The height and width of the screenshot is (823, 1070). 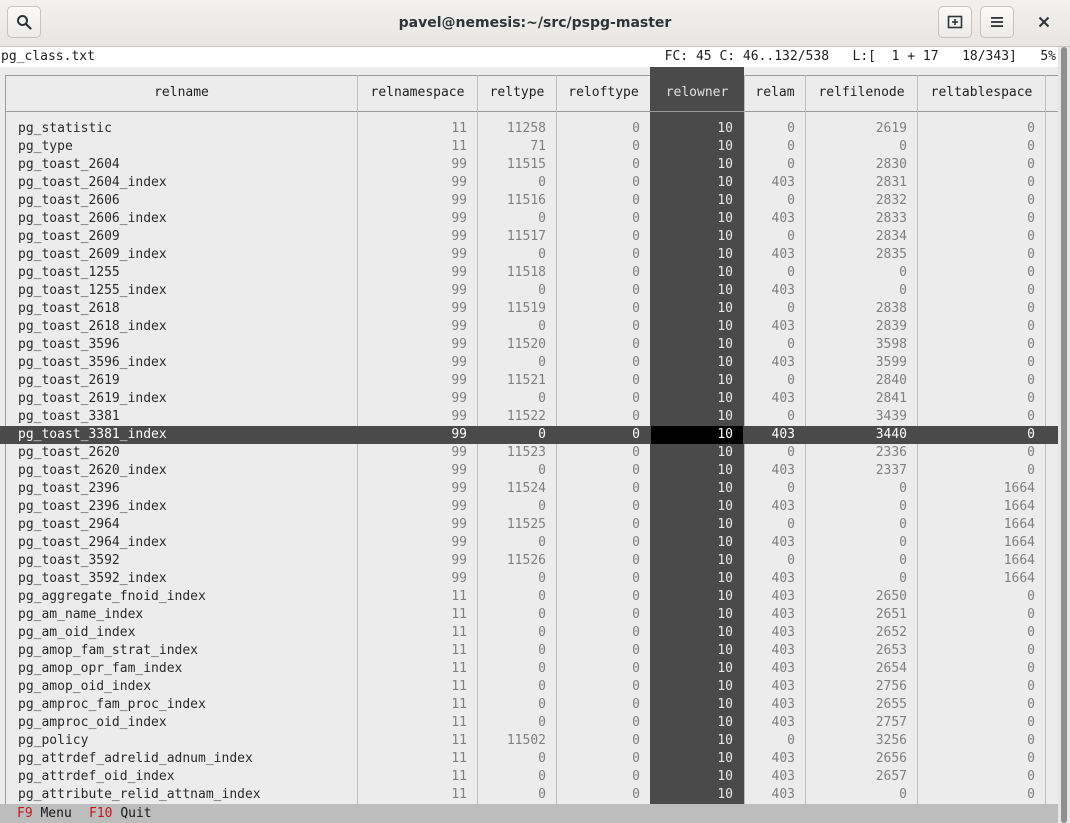 What do you see at coordinates (955, 22) in the screenshot?
I see `new-tab-button` at bounding box center [955, 22].